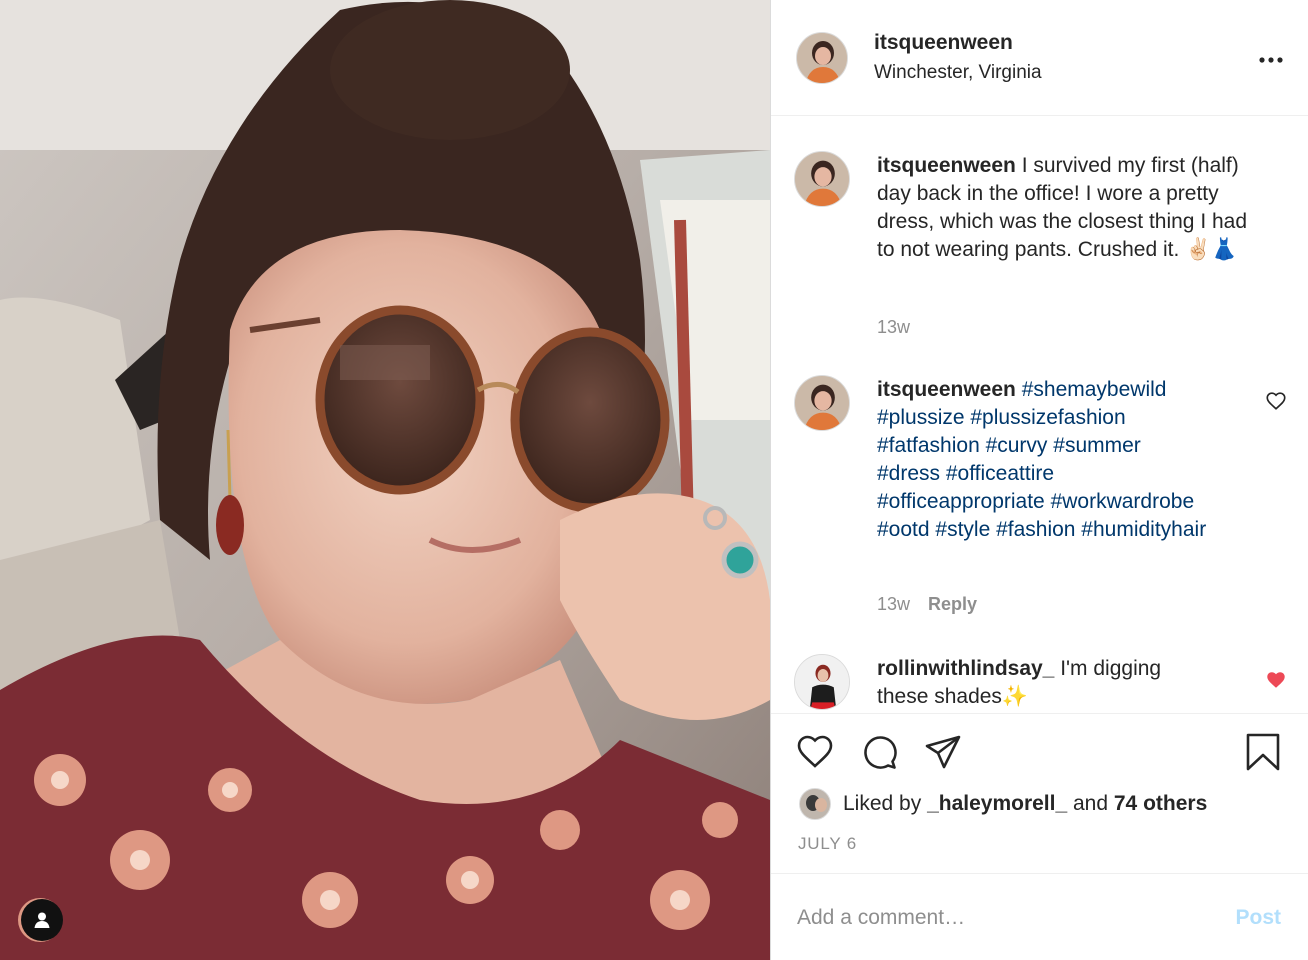  I want to click on likes-text: Liked by _haleymorell_ and 74 others, so click(1025, 804).